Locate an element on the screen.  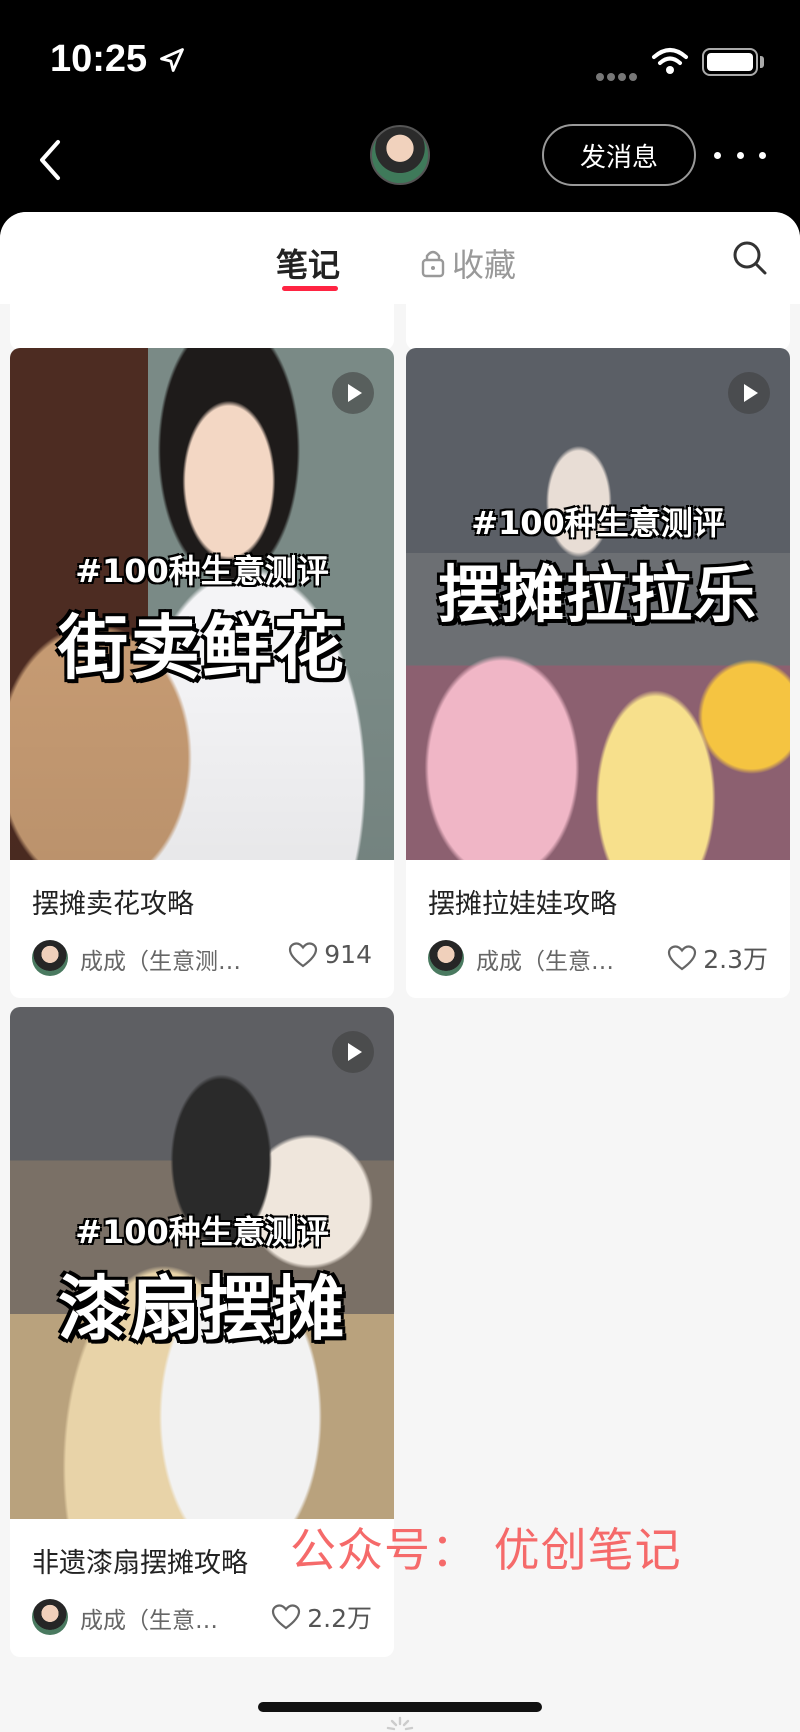
like-button: 2.3万 is located at coordinates (717, 958).